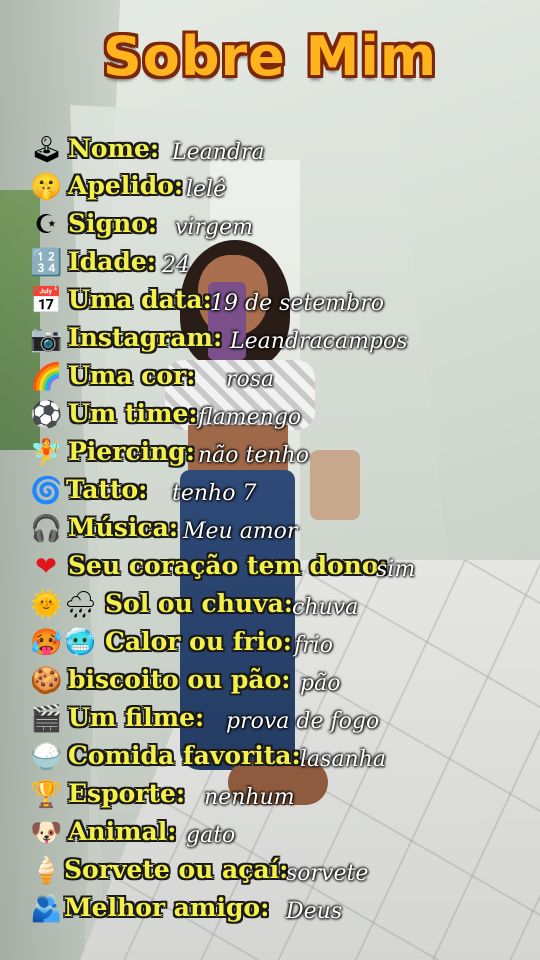  Describe the element at coordinates (123, 527) in the screenshot. I see `item-label: Música:` at that location.